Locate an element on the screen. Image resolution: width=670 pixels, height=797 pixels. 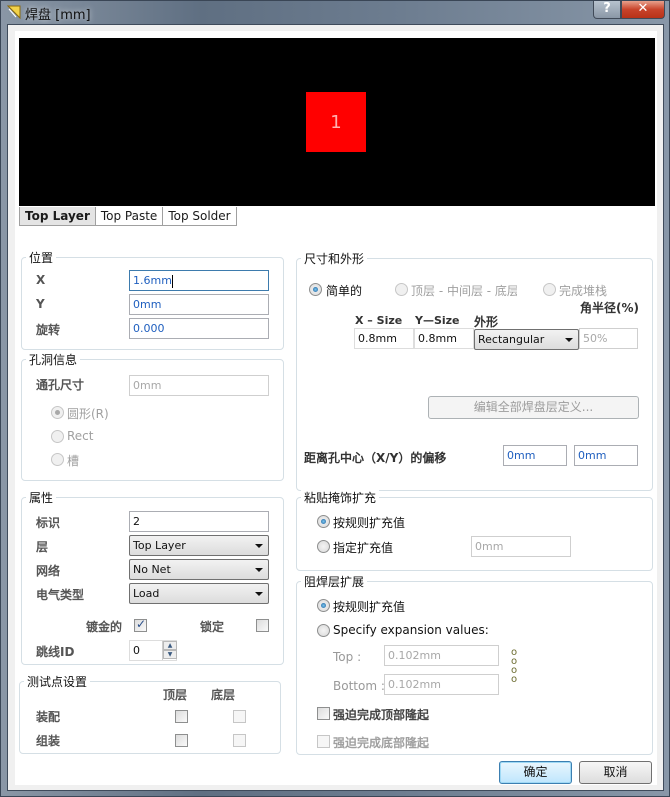
cancel-button: 取消 is located at coordinates (615, 772).